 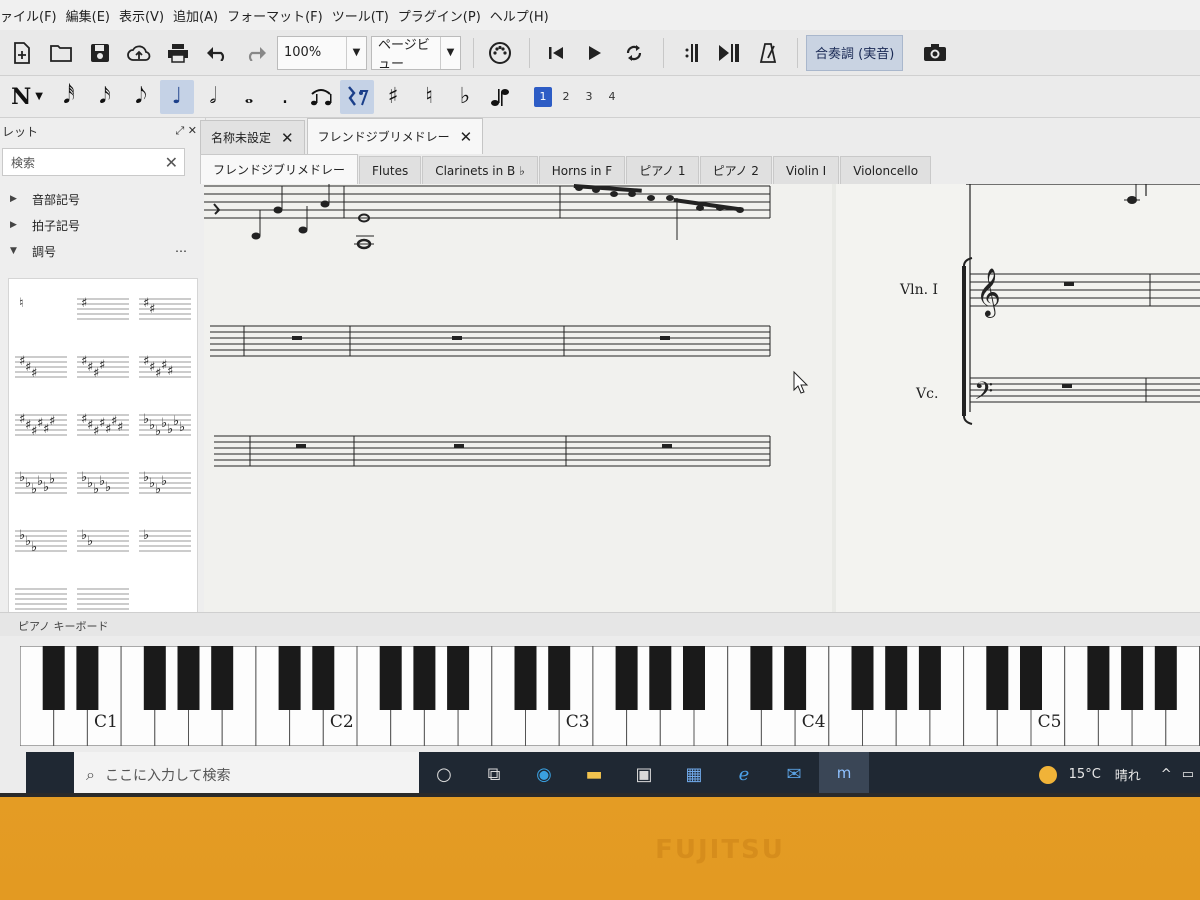 I want to click on store-icon: ▣, so click(x=644, y=772).